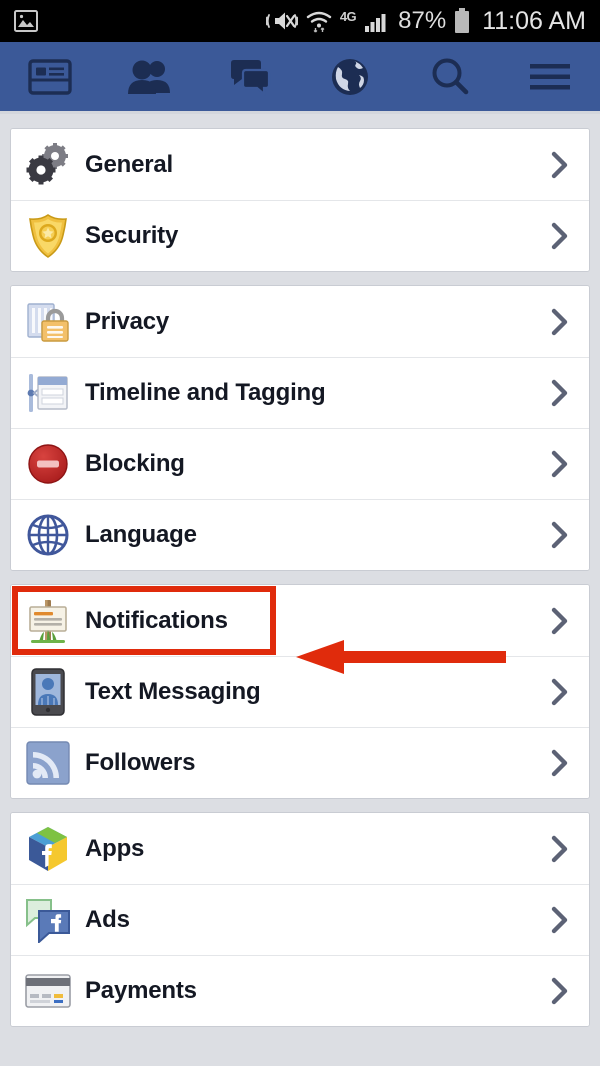  I want to click on friend-requests-icon, so click(150, 77).